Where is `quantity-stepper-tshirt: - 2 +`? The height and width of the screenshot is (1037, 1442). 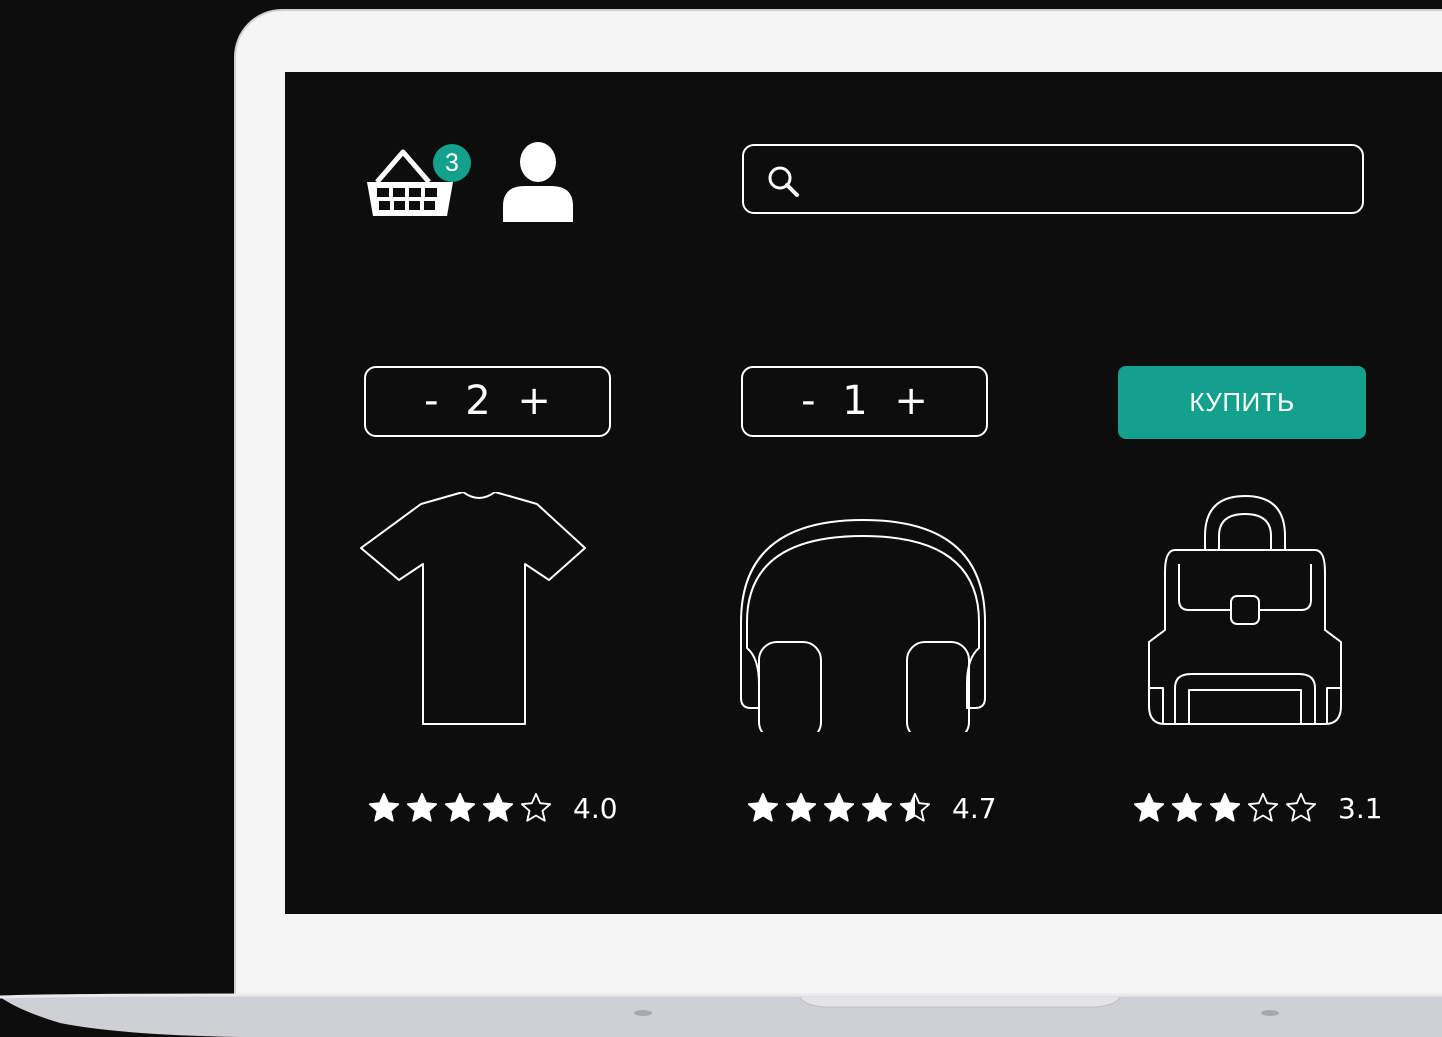
quantity-stepper-tshirt: - 2 + is located at coordinates (487, 401).